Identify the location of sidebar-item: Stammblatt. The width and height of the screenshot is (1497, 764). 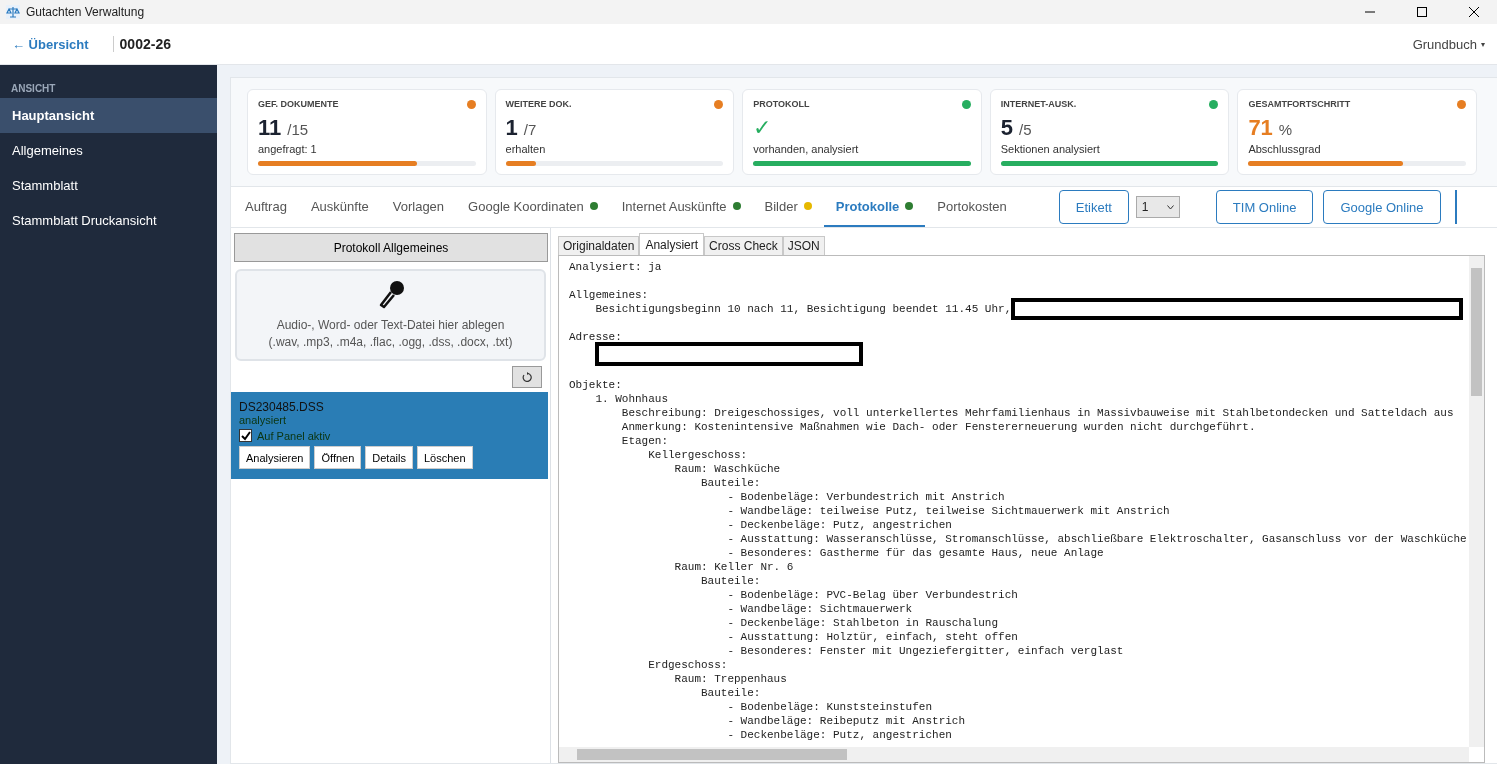
(108, 185).